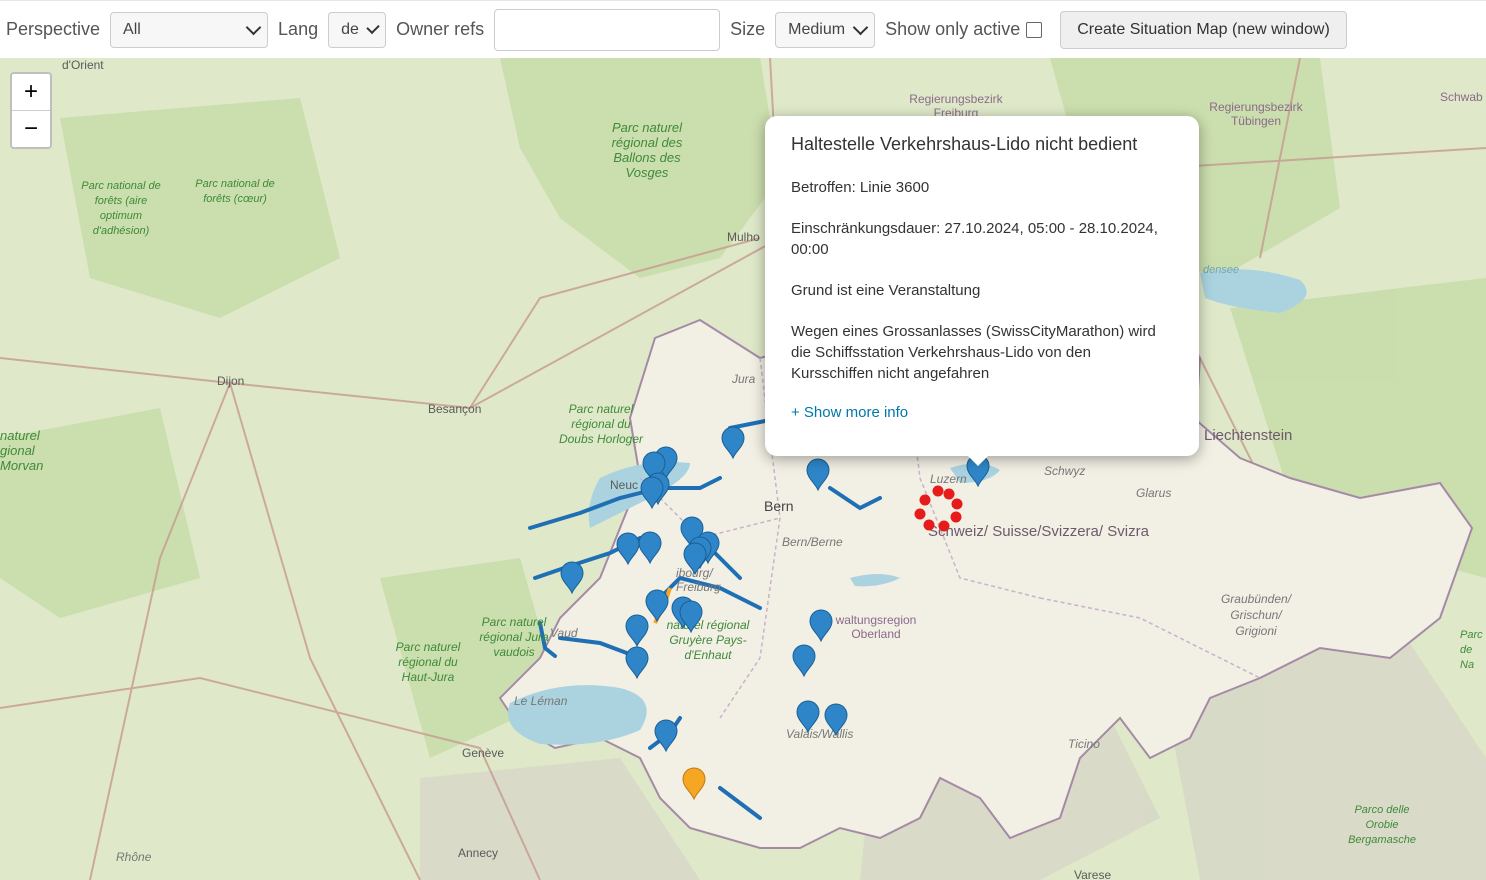 This screenshot has height=880, width=1486. I want to click on owner-refs-label: Owner refs, so click(440, 29).